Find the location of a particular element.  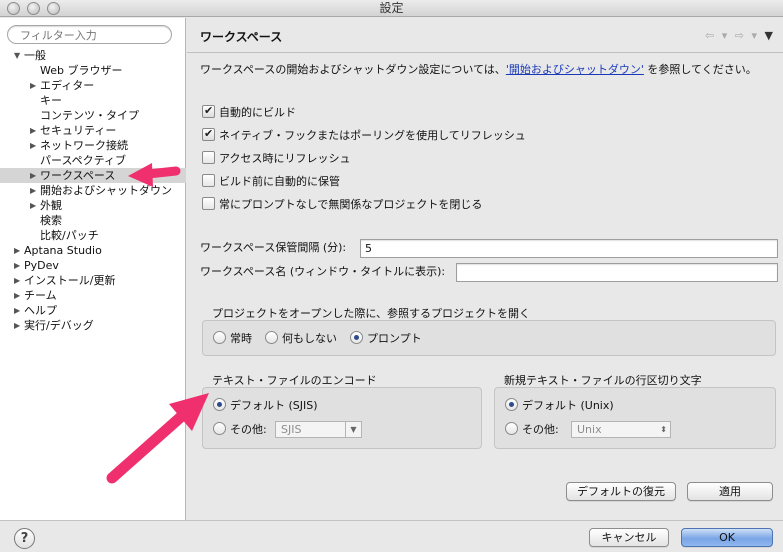

apply-button: 適用 is located at coordinates (730, 491).